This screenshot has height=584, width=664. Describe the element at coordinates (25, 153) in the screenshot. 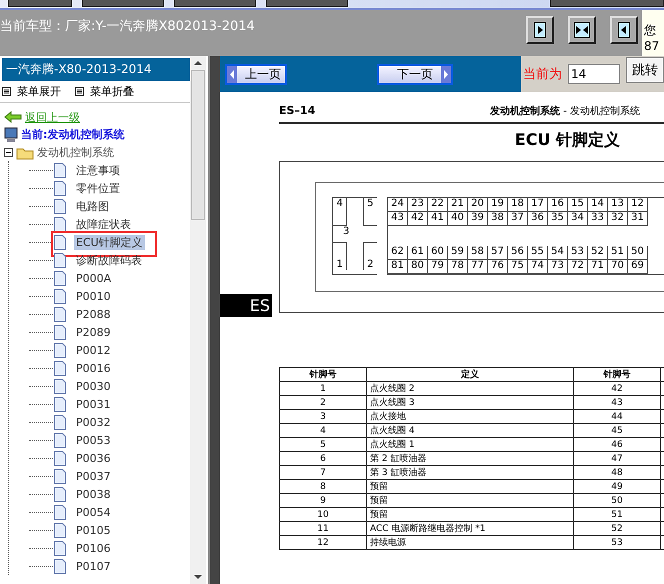

I see `folder-icon` at that location.